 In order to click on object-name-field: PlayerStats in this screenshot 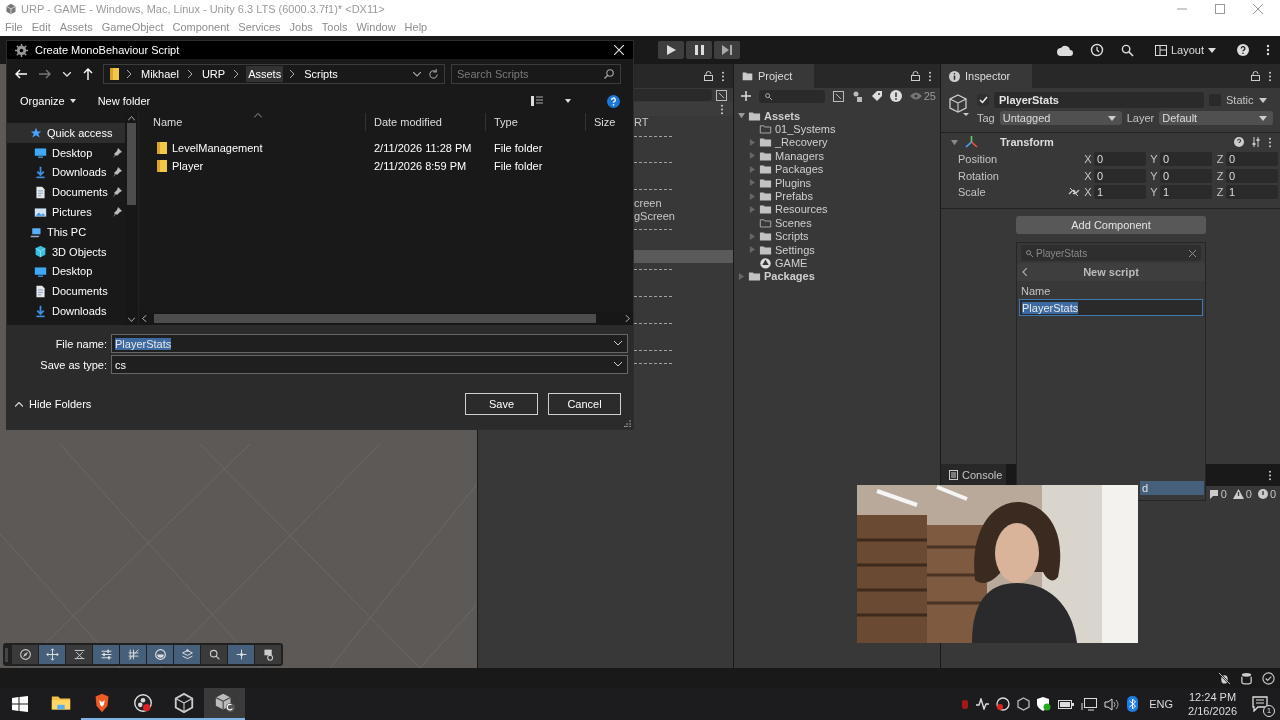, I will do `click(1099, 100)`.